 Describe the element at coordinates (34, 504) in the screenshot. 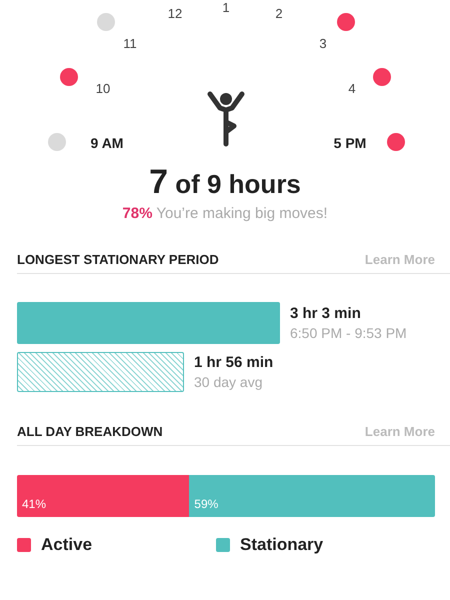

I see `segment-percent: 41%` at that location.